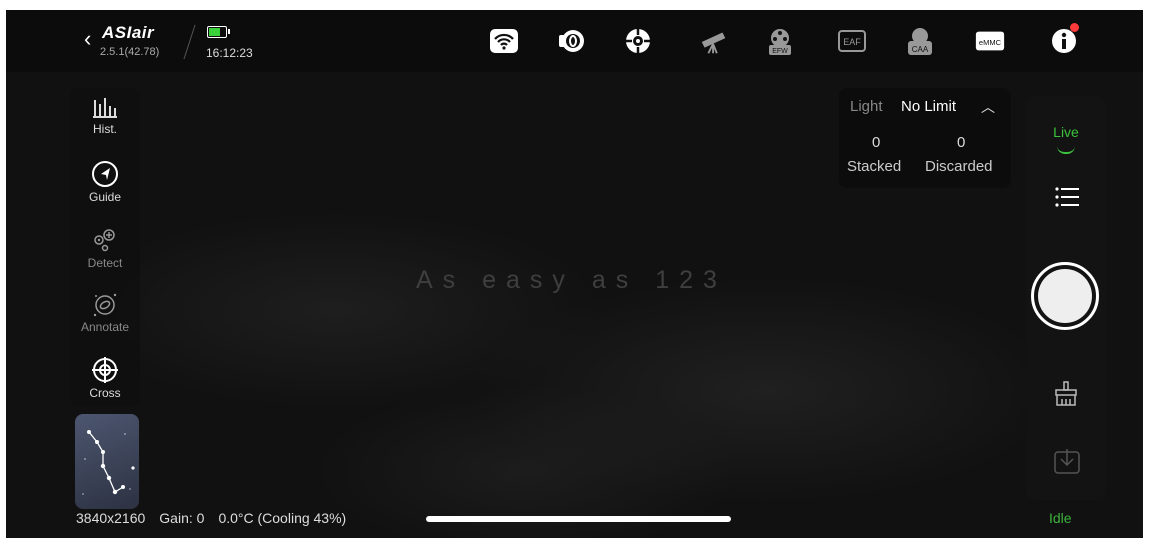 The height and width of the screenshot is (538, 1149). I want to click on tool-label: Annotate, so click(105, 327).